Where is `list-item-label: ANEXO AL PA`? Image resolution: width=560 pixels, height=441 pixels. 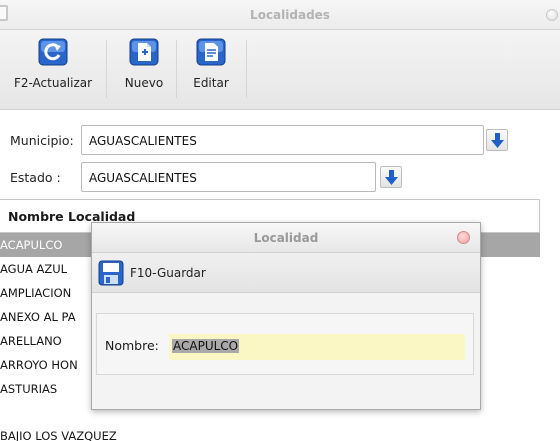 list-item-label: ANEXO AL PA is located at coordinates (38, 317).